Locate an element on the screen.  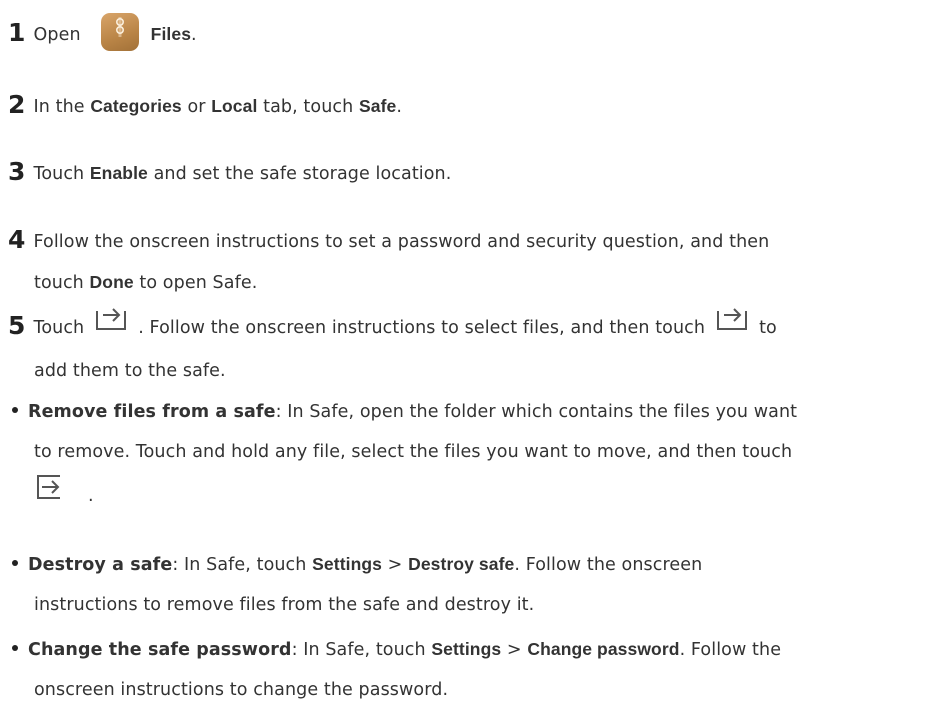
step-1: 1 Open Files. is located at coordinates (471, 33).